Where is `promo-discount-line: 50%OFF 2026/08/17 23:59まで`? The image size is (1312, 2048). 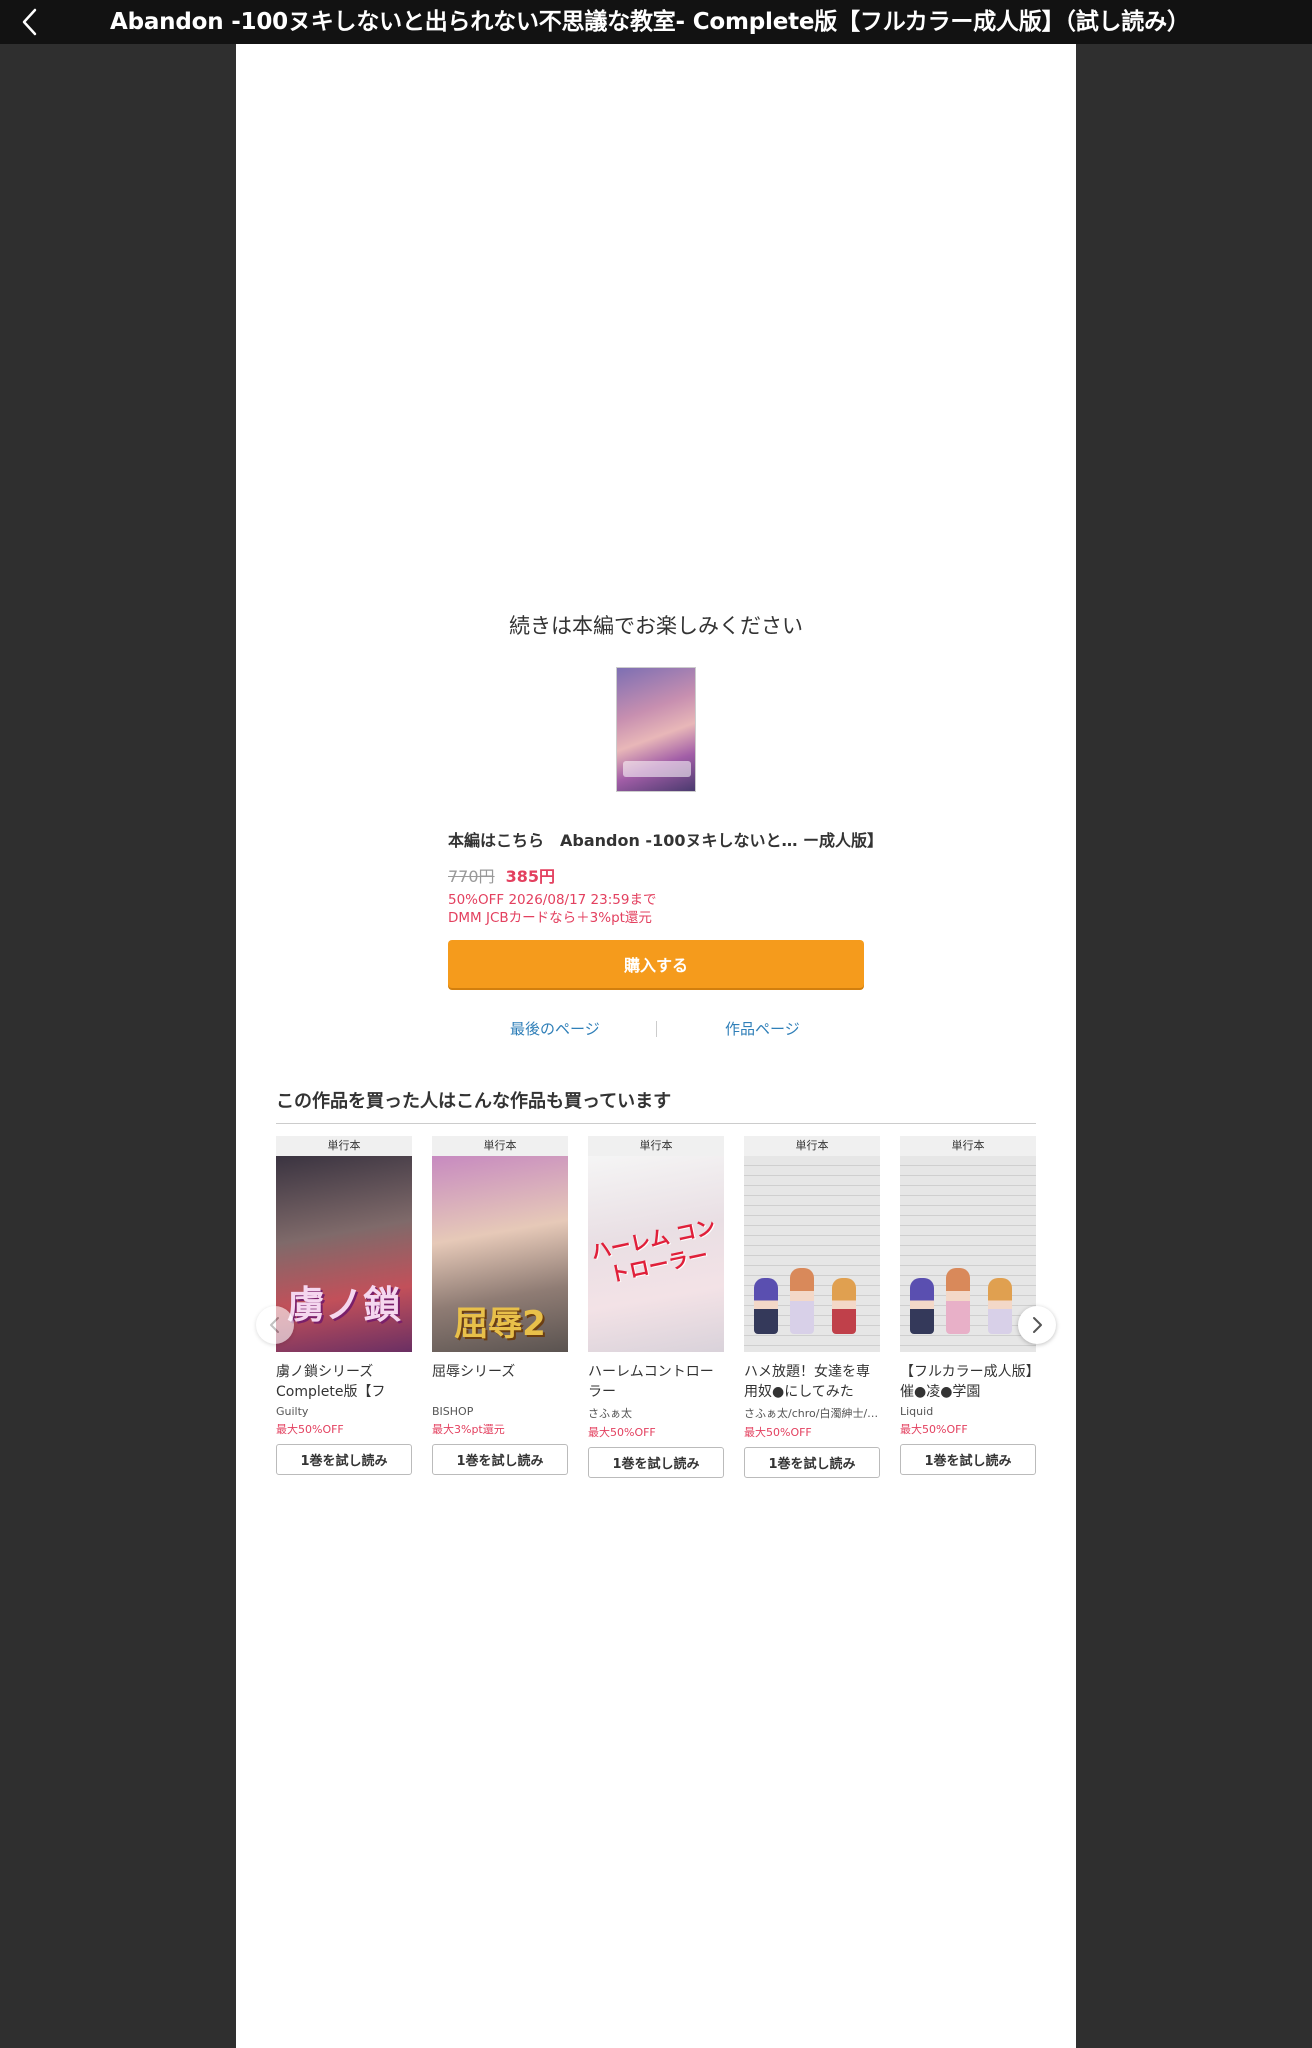 promo-discount-line: 50%OFF 2026/08/17 23:59まで is located at coordinates (552, 900).